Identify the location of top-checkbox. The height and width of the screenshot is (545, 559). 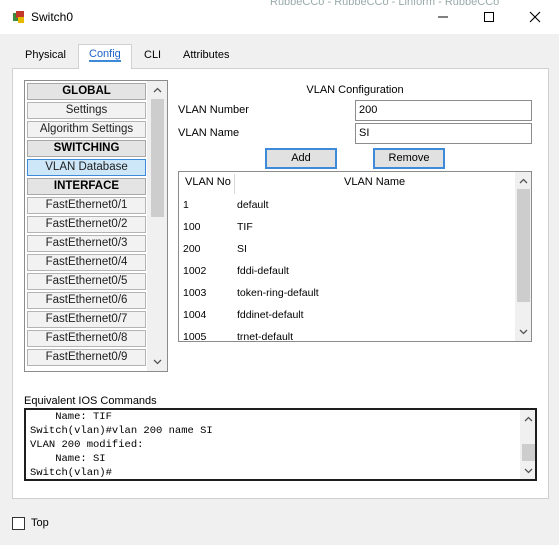
(18, 523).